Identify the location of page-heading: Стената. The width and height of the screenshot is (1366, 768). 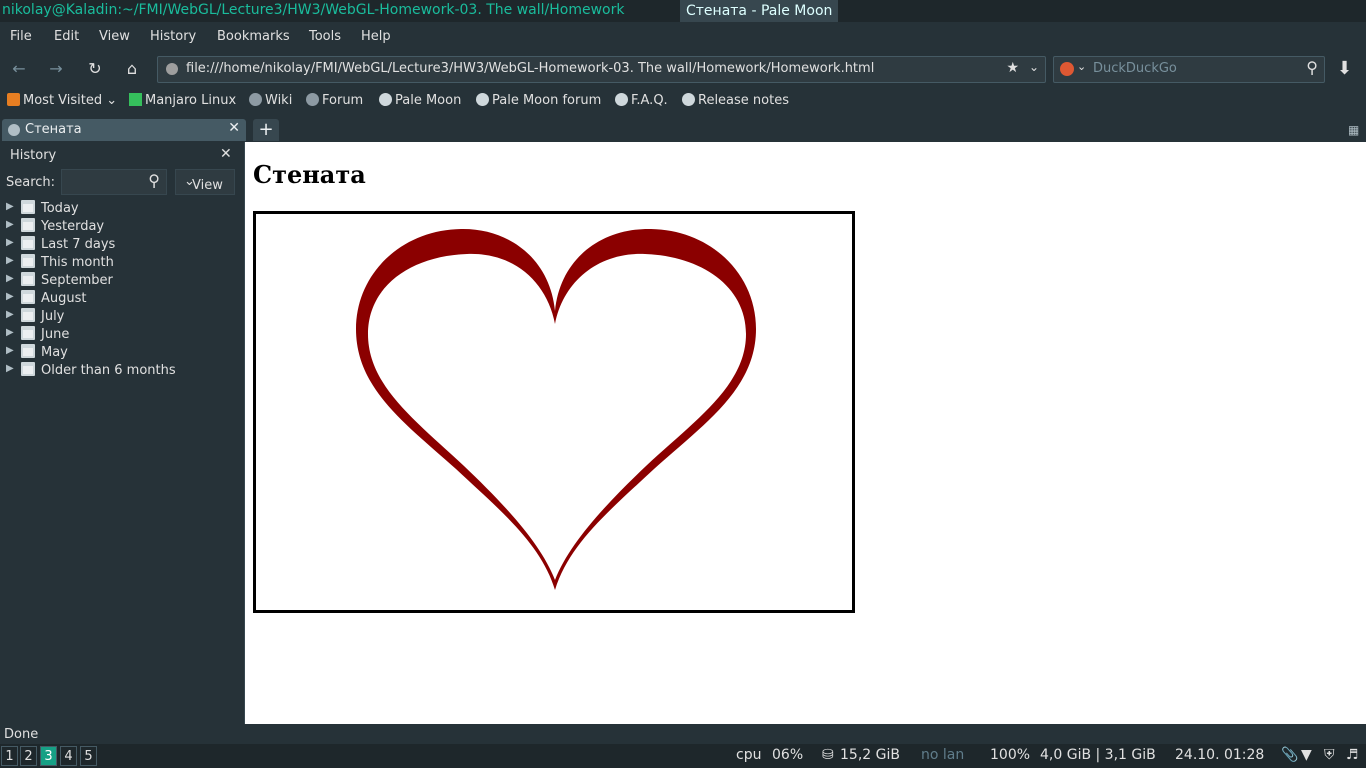
(309, 174).